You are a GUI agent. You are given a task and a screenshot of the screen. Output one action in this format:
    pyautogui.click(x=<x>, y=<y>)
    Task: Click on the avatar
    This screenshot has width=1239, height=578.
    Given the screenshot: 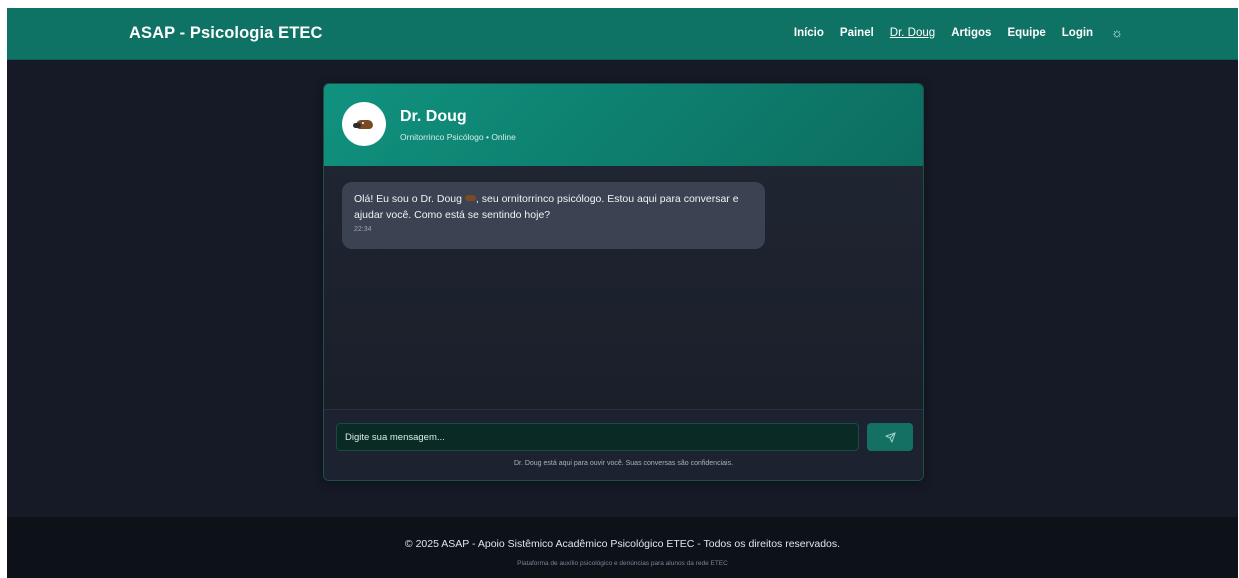 What is the action you would take?
    pyautogui.click(x=364, y=124)
    